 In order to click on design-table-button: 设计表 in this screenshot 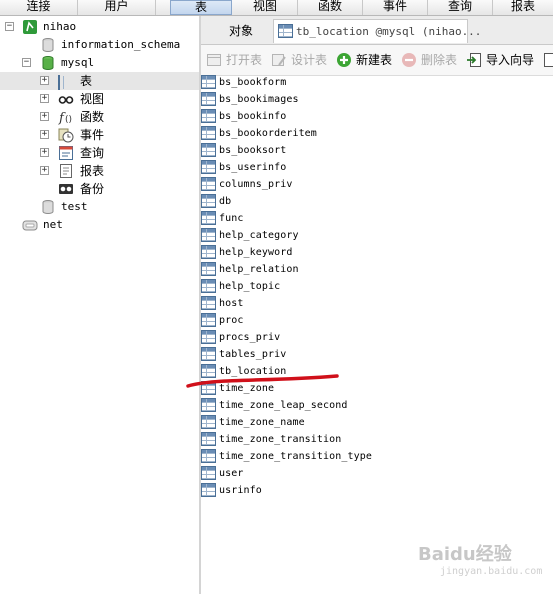, I will do `click(299, 60)`.